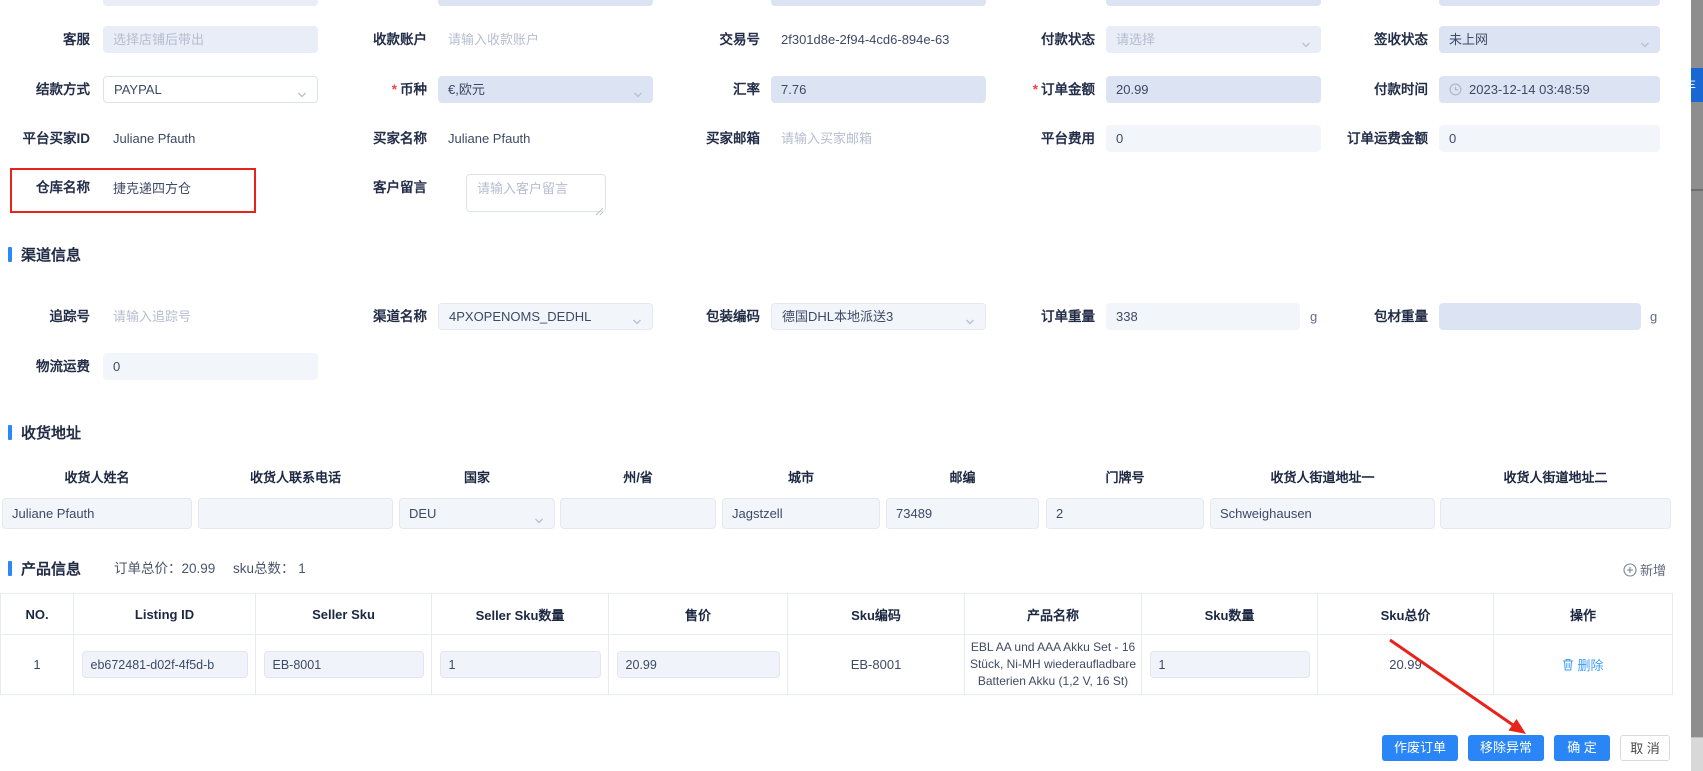 Image resolution: width=1703 pixels, height=771 pixels. Describe the element at coordinates (210, 187) in the screenshot. I see `warehouse-name-input` at that location.